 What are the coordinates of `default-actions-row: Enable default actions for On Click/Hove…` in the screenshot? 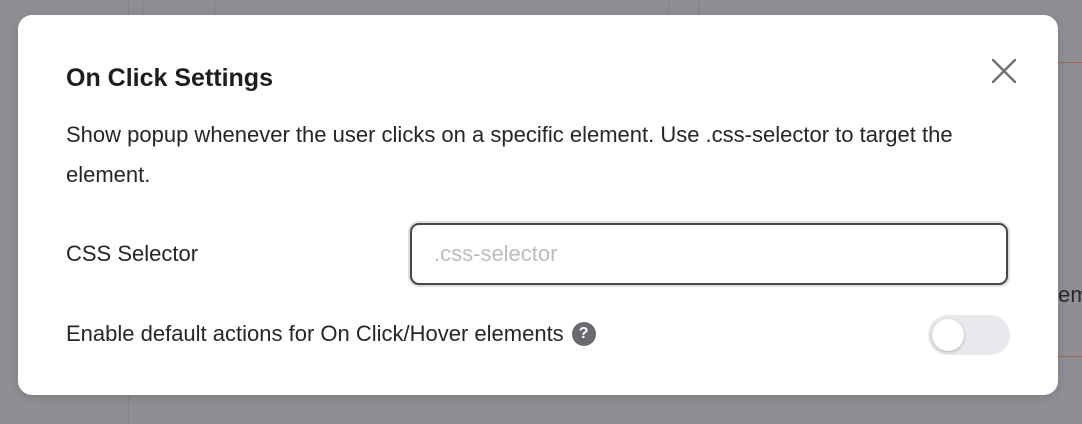 It's located at (331, 334).